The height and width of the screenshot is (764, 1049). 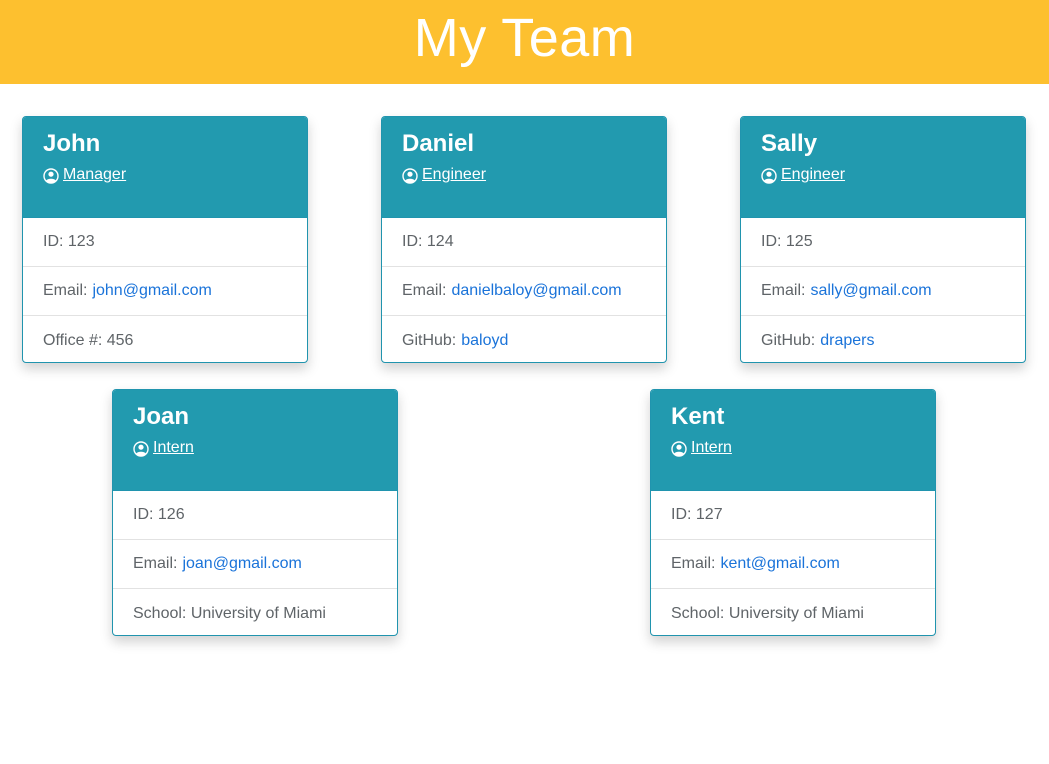 What do you see at coordinates (870, 291) in the screenshot?
I see `email-link: sally@gmail.com` at bounding box center [870, 291].